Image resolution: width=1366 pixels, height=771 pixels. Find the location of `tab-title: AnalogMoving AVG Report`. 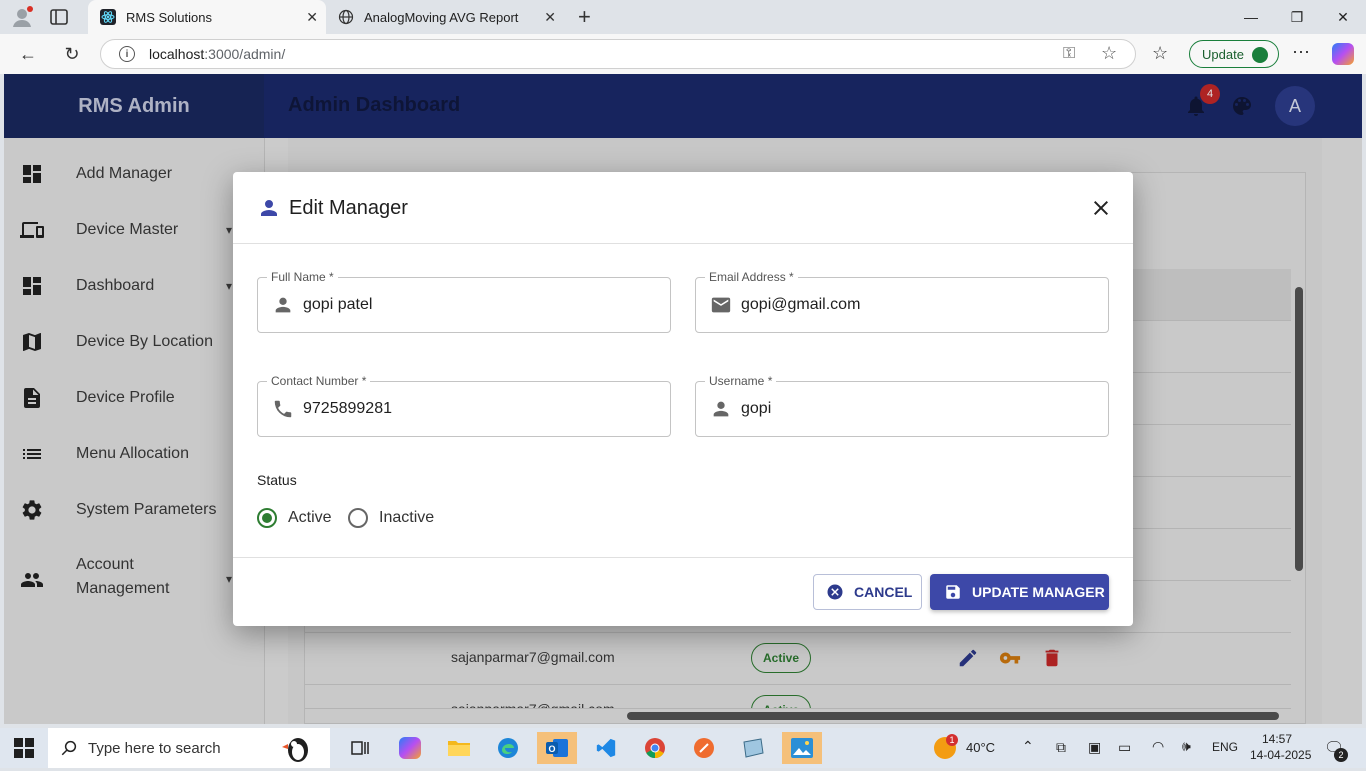

tab-title: AnalogMoving AVG Report is located at coordinates (441, 17).